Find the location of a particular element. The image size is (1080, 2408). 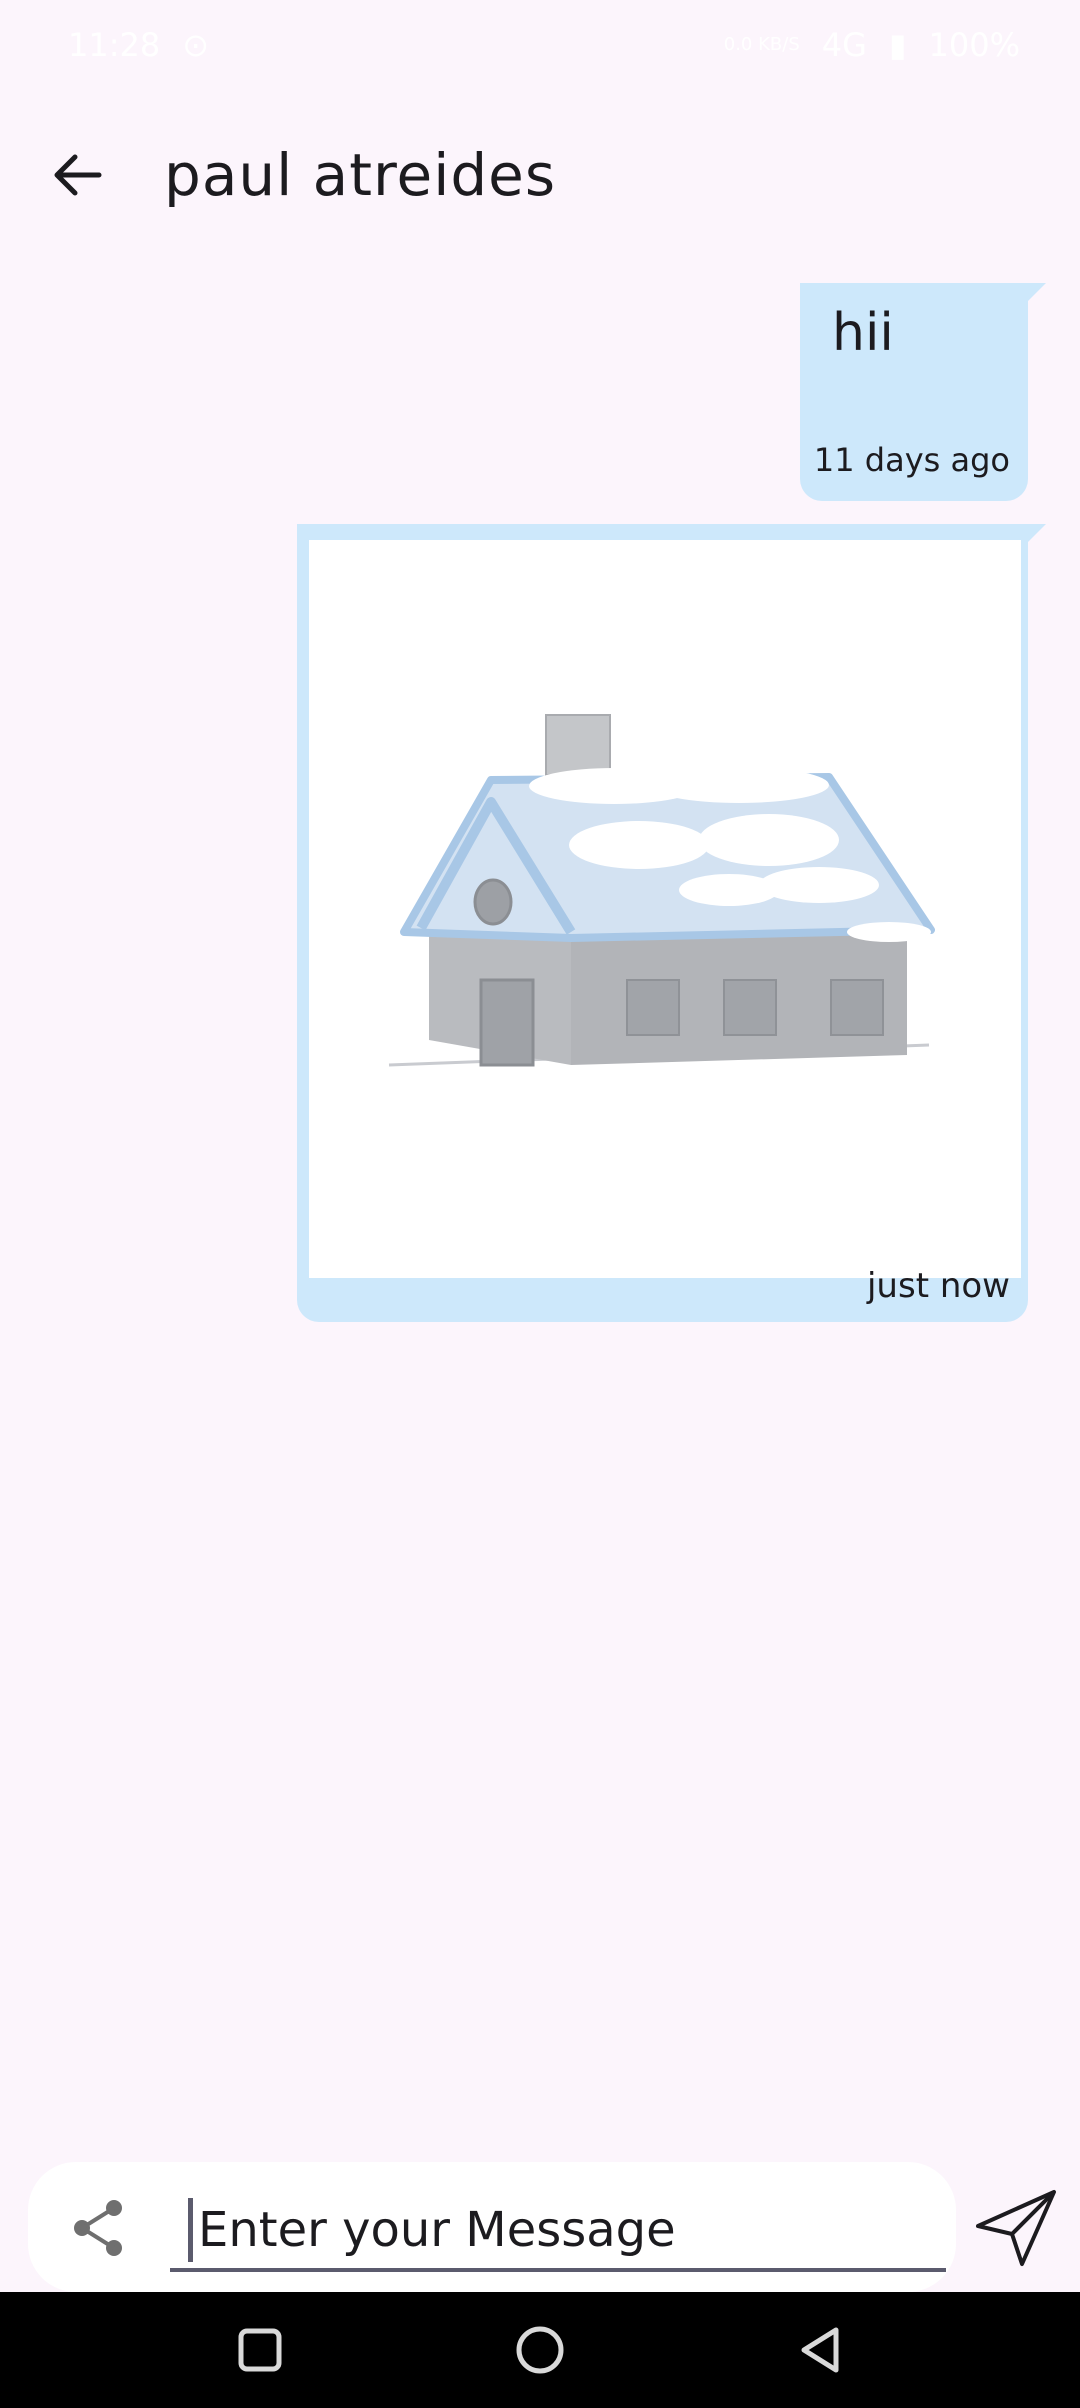

message-input is located at coordinates (568, 2230).